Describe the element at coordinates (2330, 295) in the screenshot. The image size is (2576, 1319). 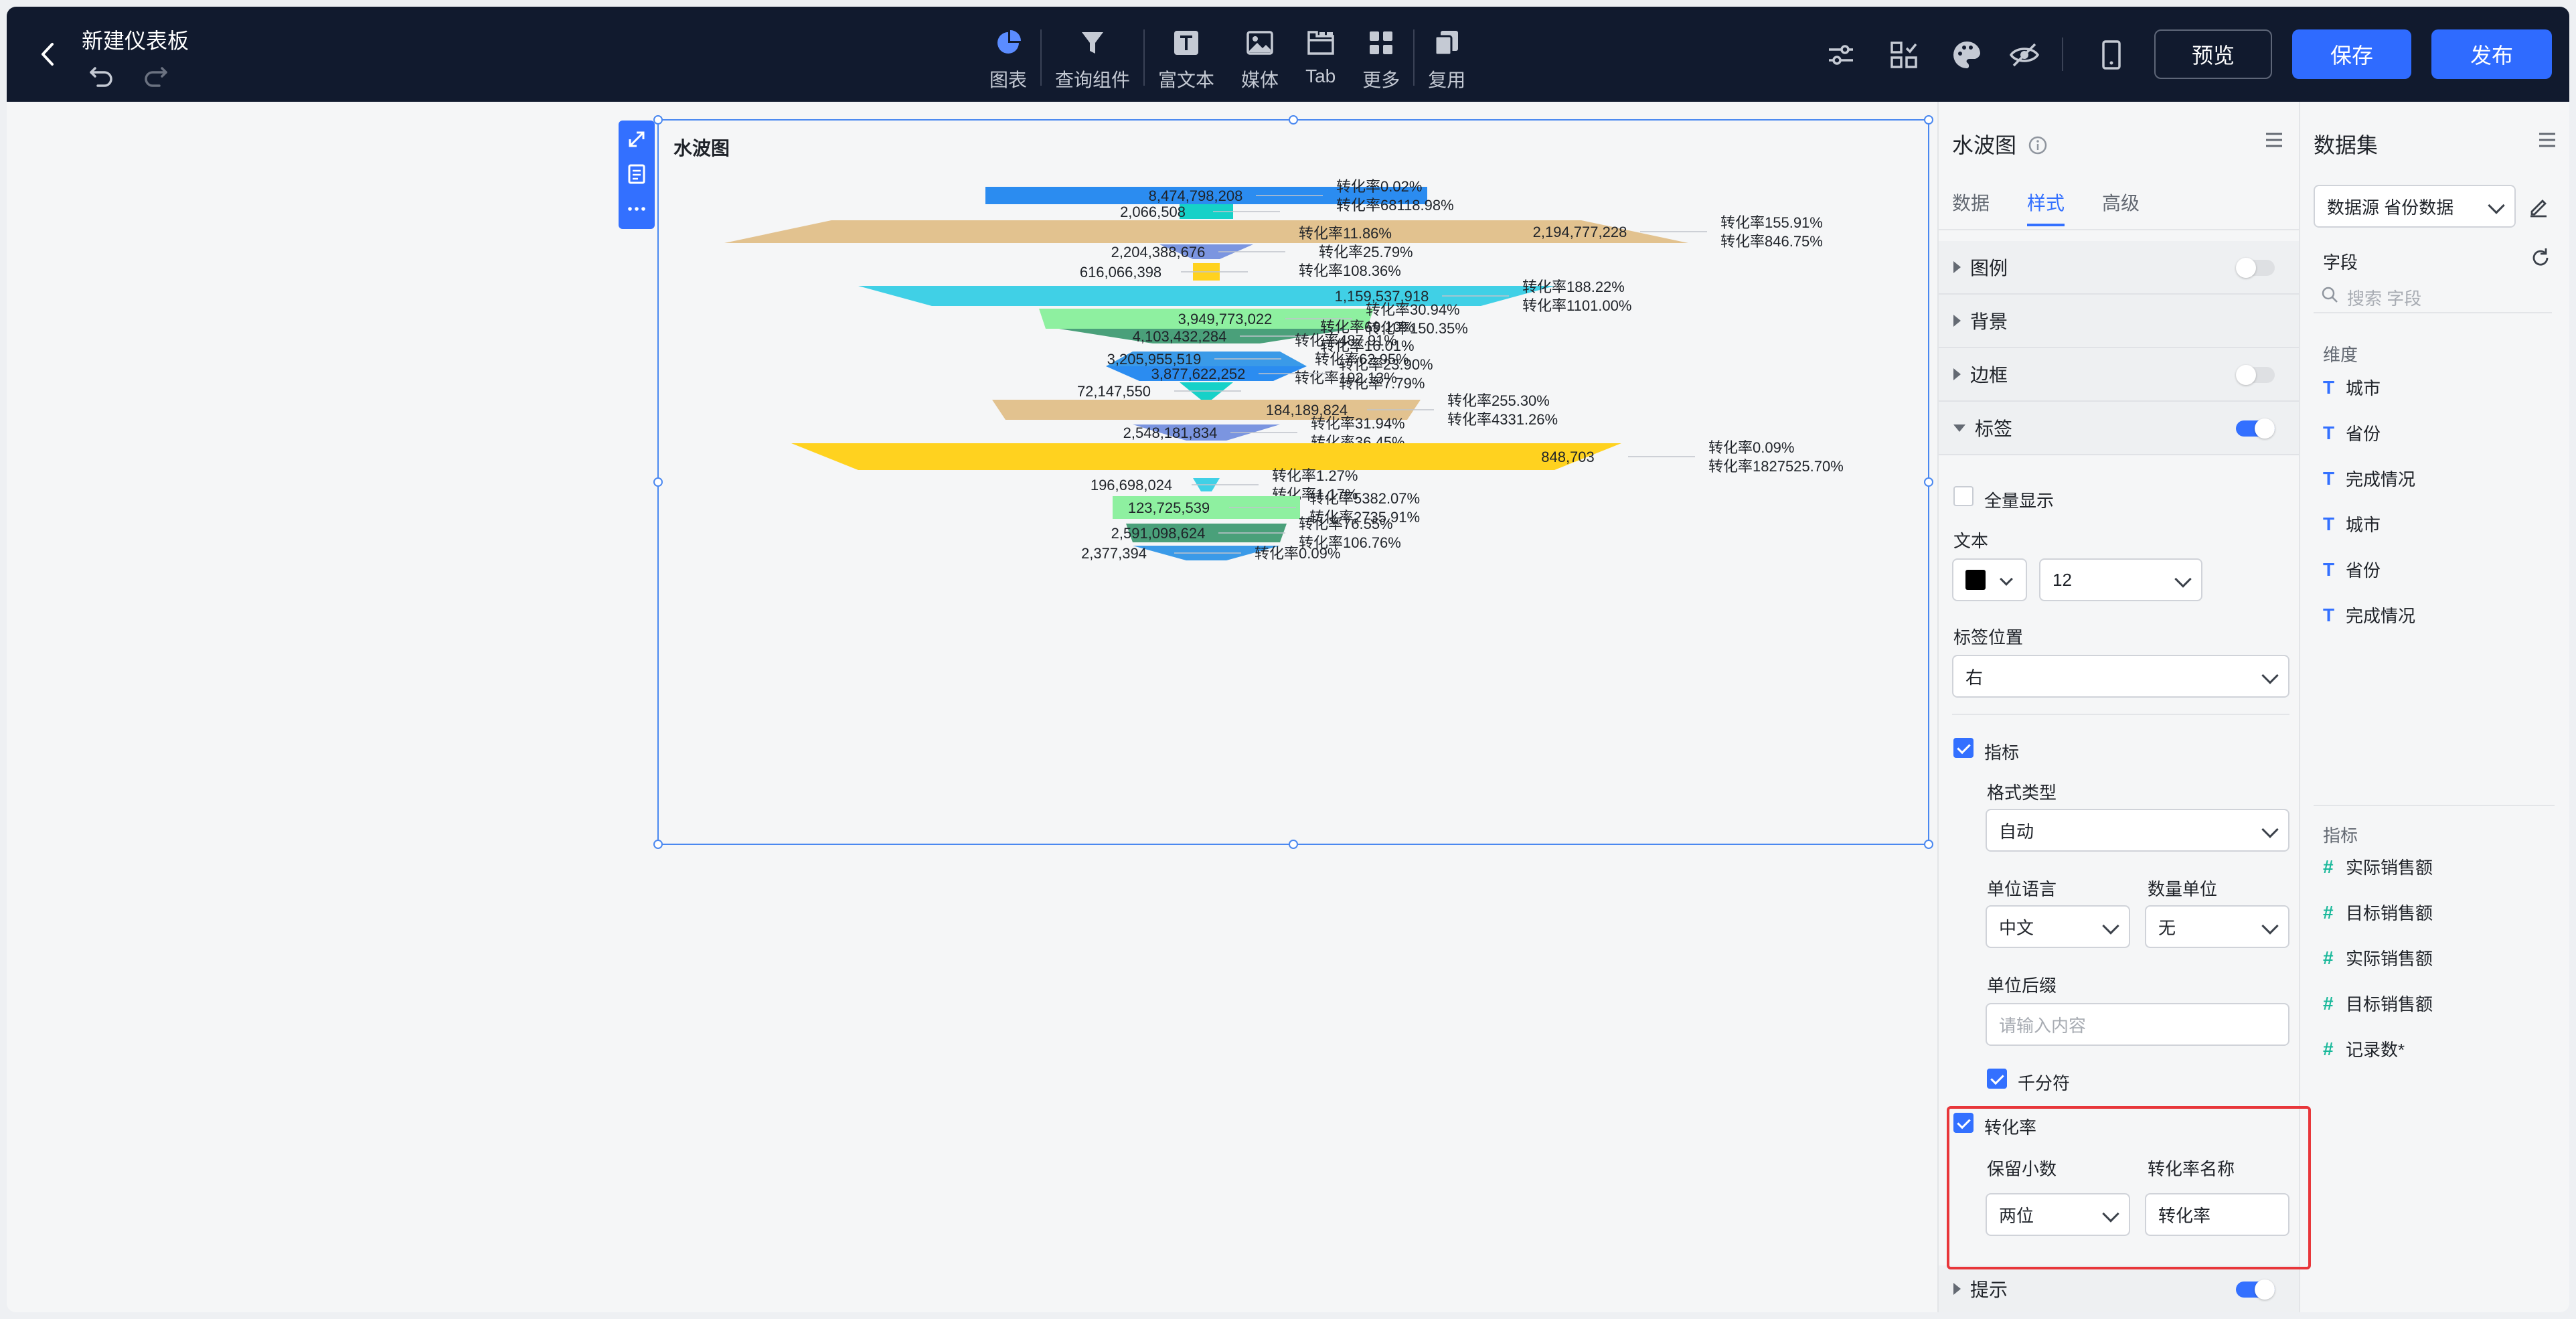
I see `search-icon` at that location.